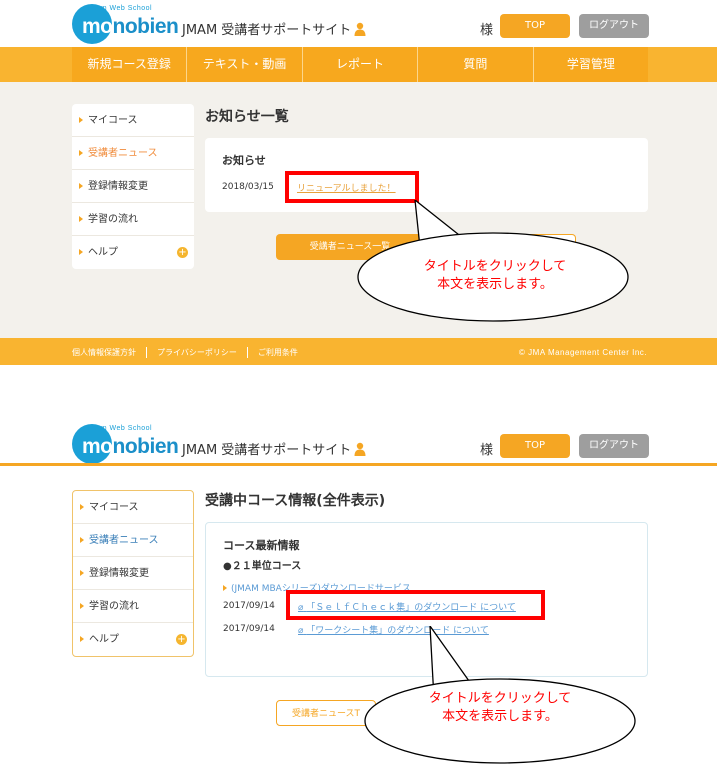 The image size is (717, 781). Describe the element at coordinates (196, 352) in the screenshot. I see `footer-link-privacy: プライバシーポリシー` at that location.